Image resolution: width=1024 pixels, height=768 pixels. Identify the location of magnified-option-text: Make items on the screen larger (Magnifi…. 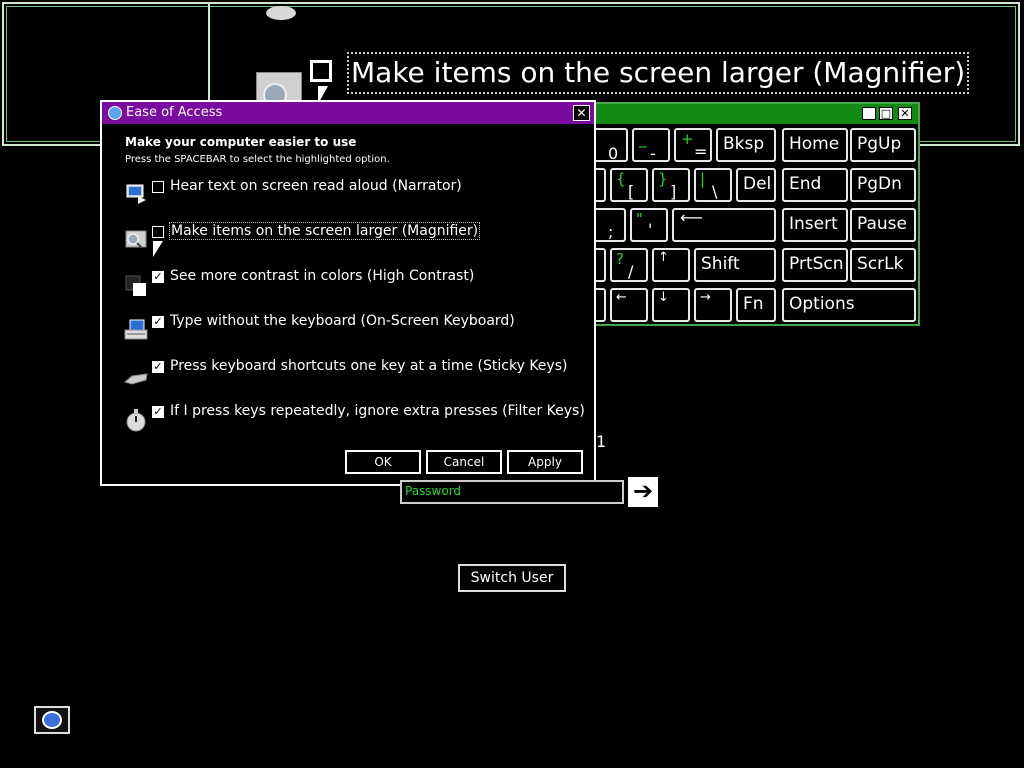
(658, 73).